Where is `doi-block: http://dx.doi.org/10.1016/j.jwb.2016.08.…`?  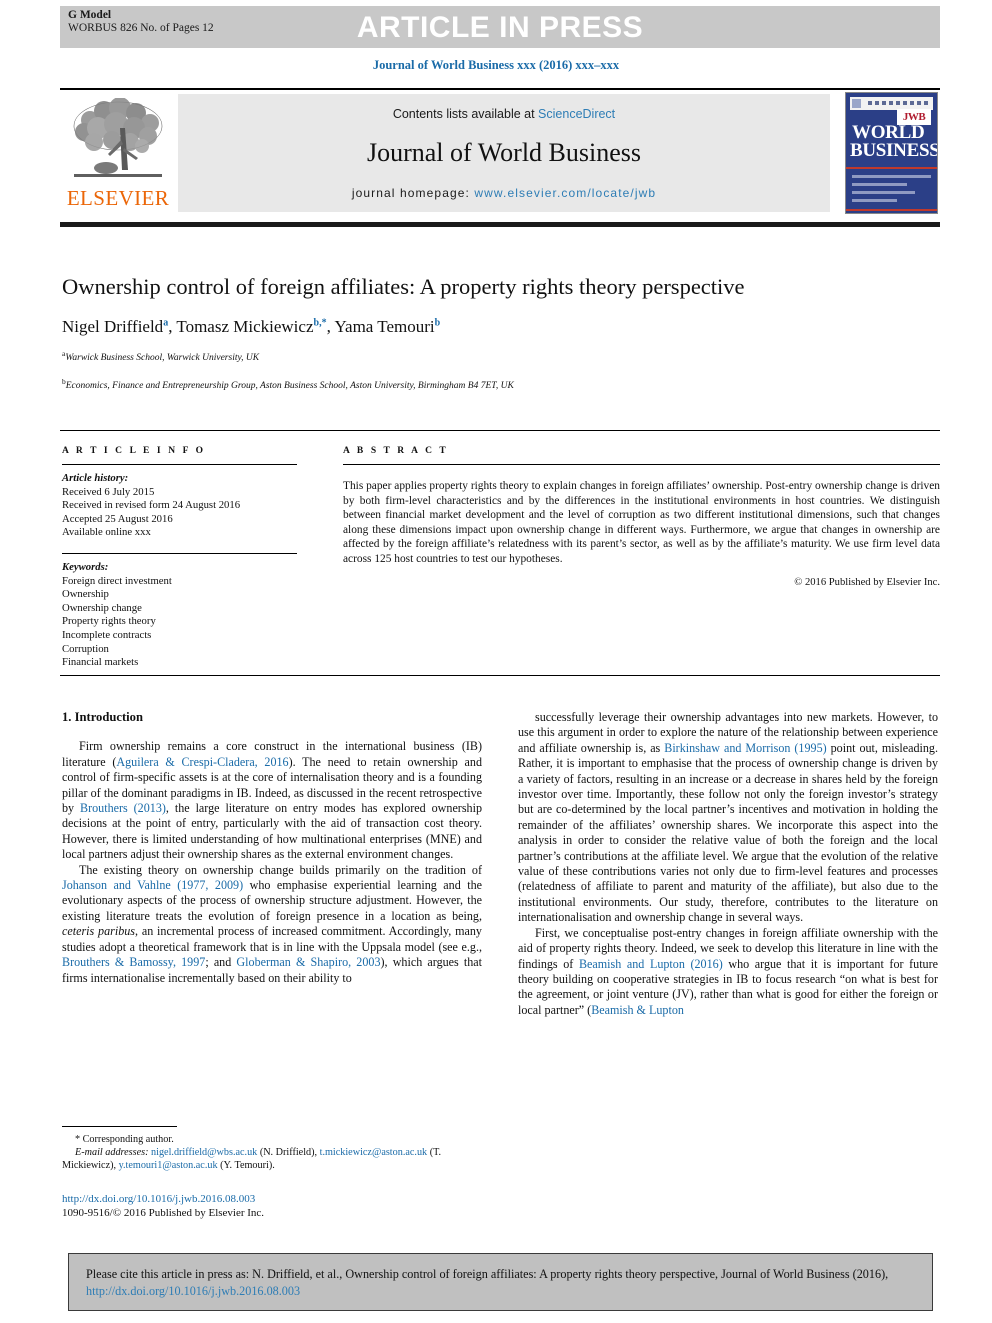 doi-block: http://dx.doi.org/10.1016/j.jwb.2016.08.… is located at coordinates (163, 1206).